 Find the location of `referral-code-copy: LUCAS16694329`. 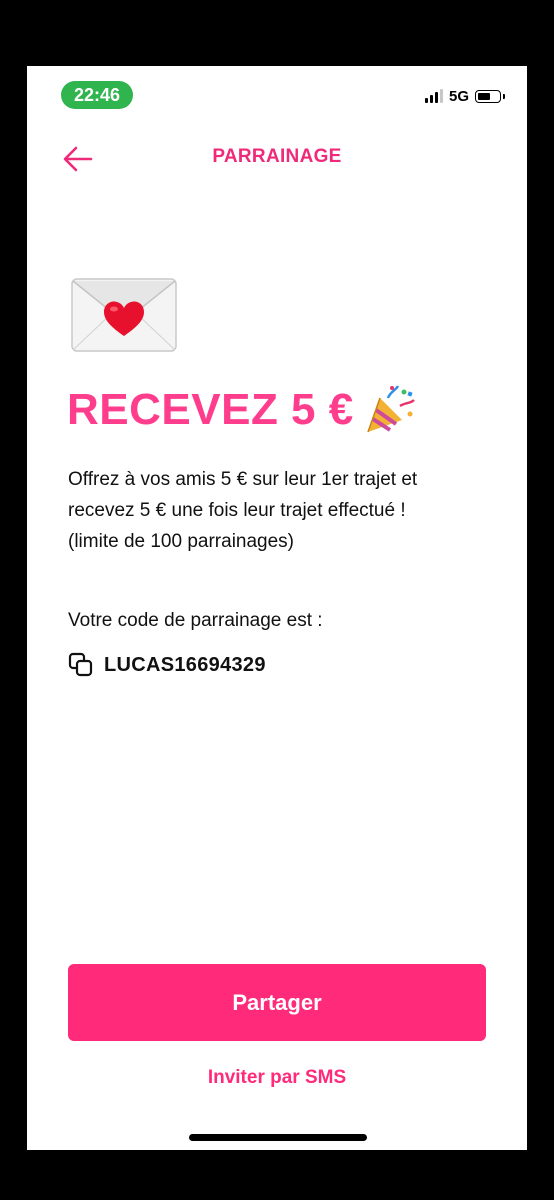

referral-code-copy: LUCAS16694329 is located at coordinates (167, 665).